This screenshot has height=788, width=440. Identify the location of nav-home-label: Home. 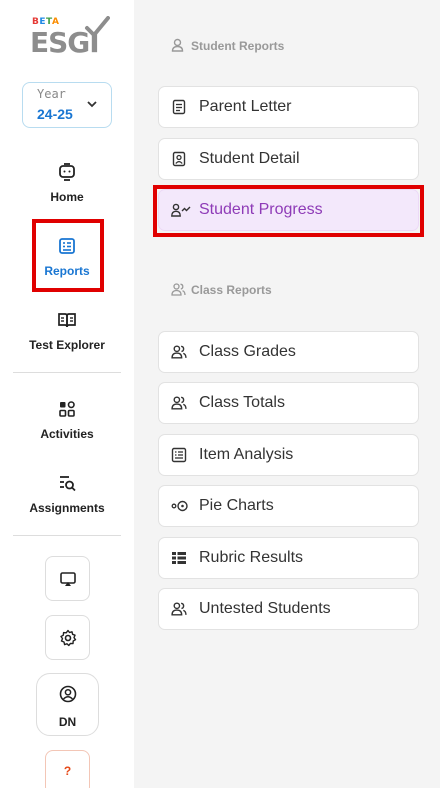
(67, 197).